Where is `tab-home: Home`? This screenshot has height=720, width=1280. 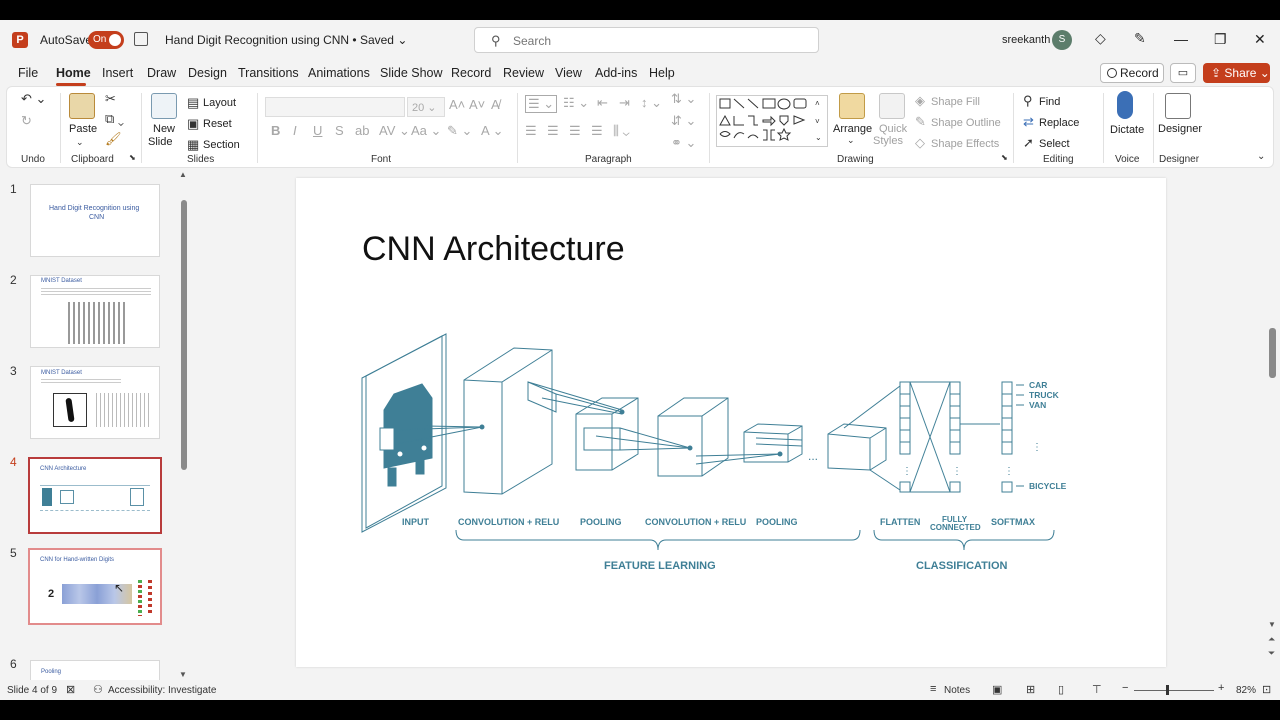 tab-home: Home is located at coordinates (73, 73).